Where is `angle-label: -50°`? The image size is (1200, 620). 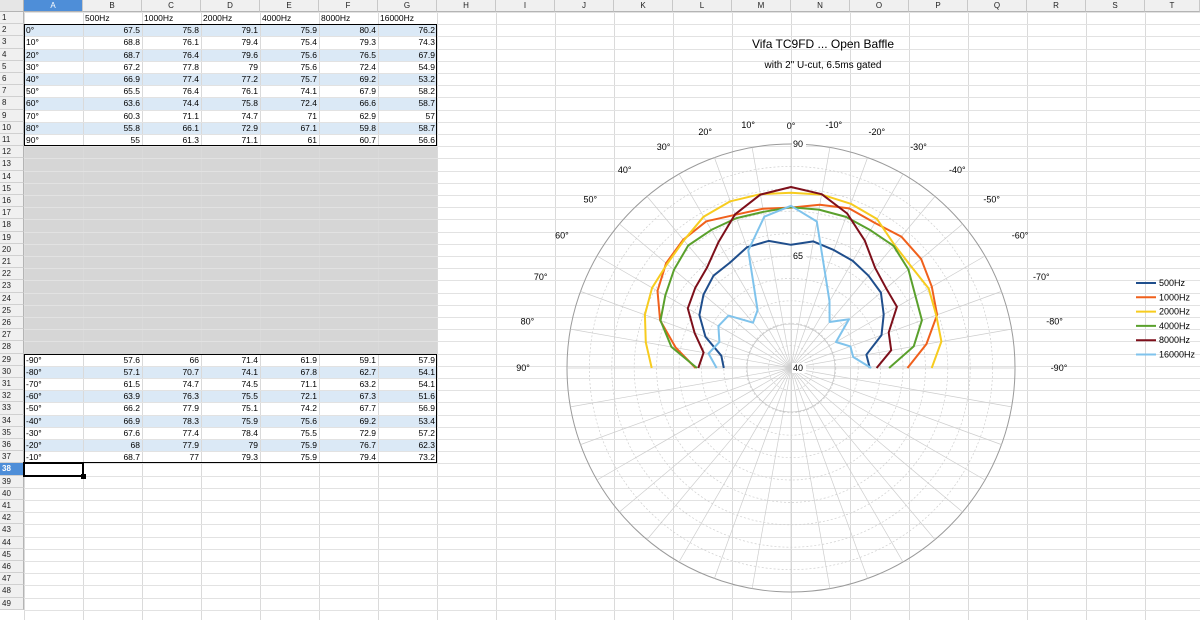
angle-label: -50° is located at coordinates (991, 200).